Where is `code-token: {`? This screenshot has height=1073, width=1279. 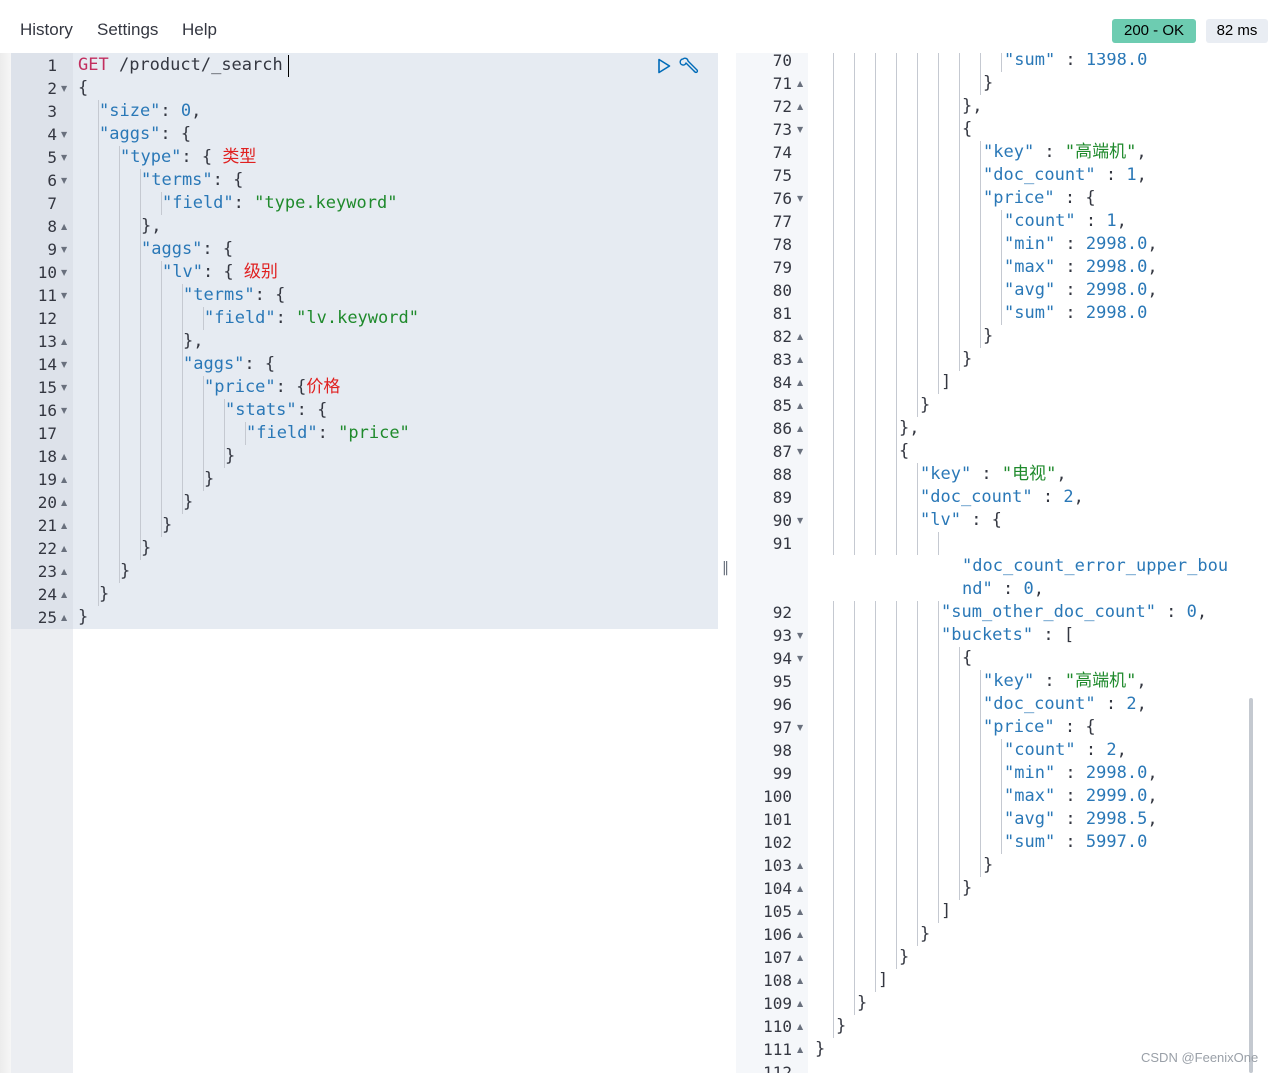
code-token: { is located at coordinates (967, 129).